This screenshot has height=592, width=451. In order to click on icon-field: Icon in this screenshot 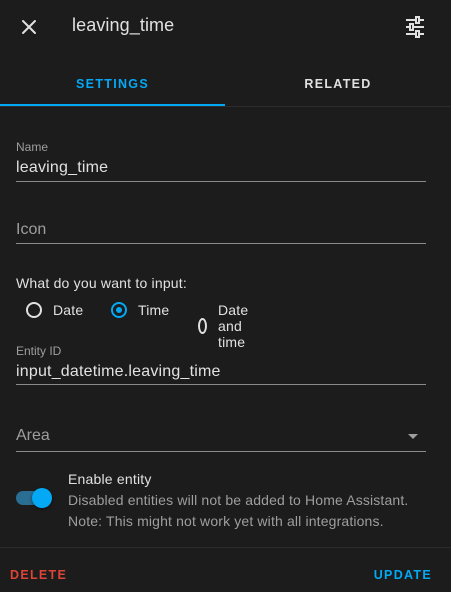, I will do `click(221, 223)`.